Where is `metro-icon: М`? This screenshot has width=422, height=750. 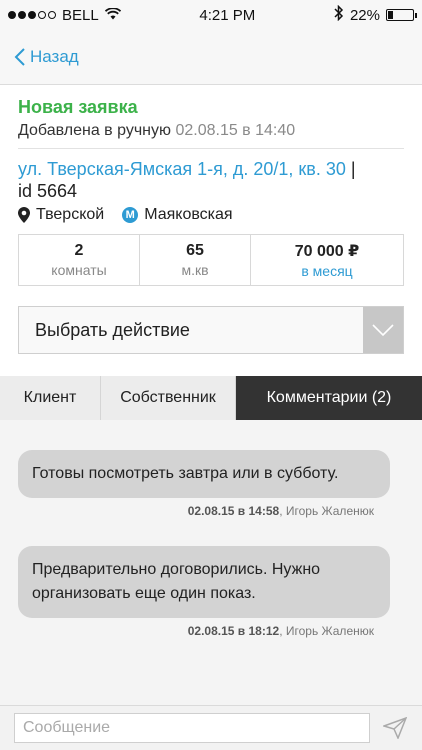
metro-icon: М is located at coordinates (130, 215).